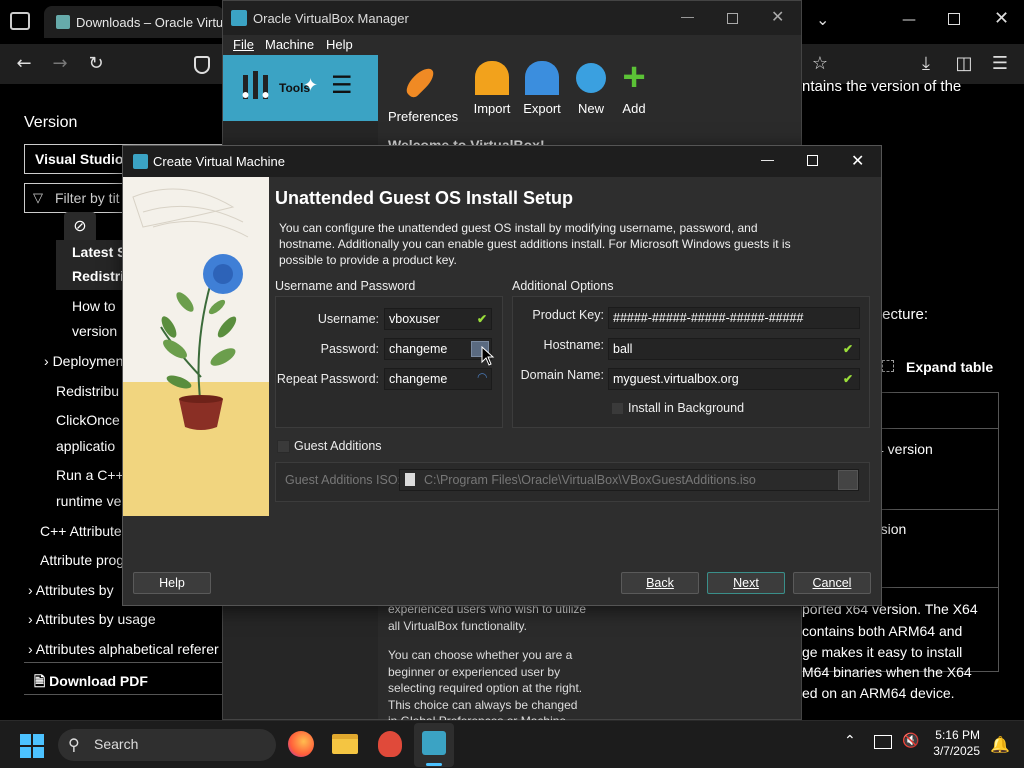  Describe the element at coordinates (423, 92) in the screenshot. I see `preferences-button: Preferences` at that location.